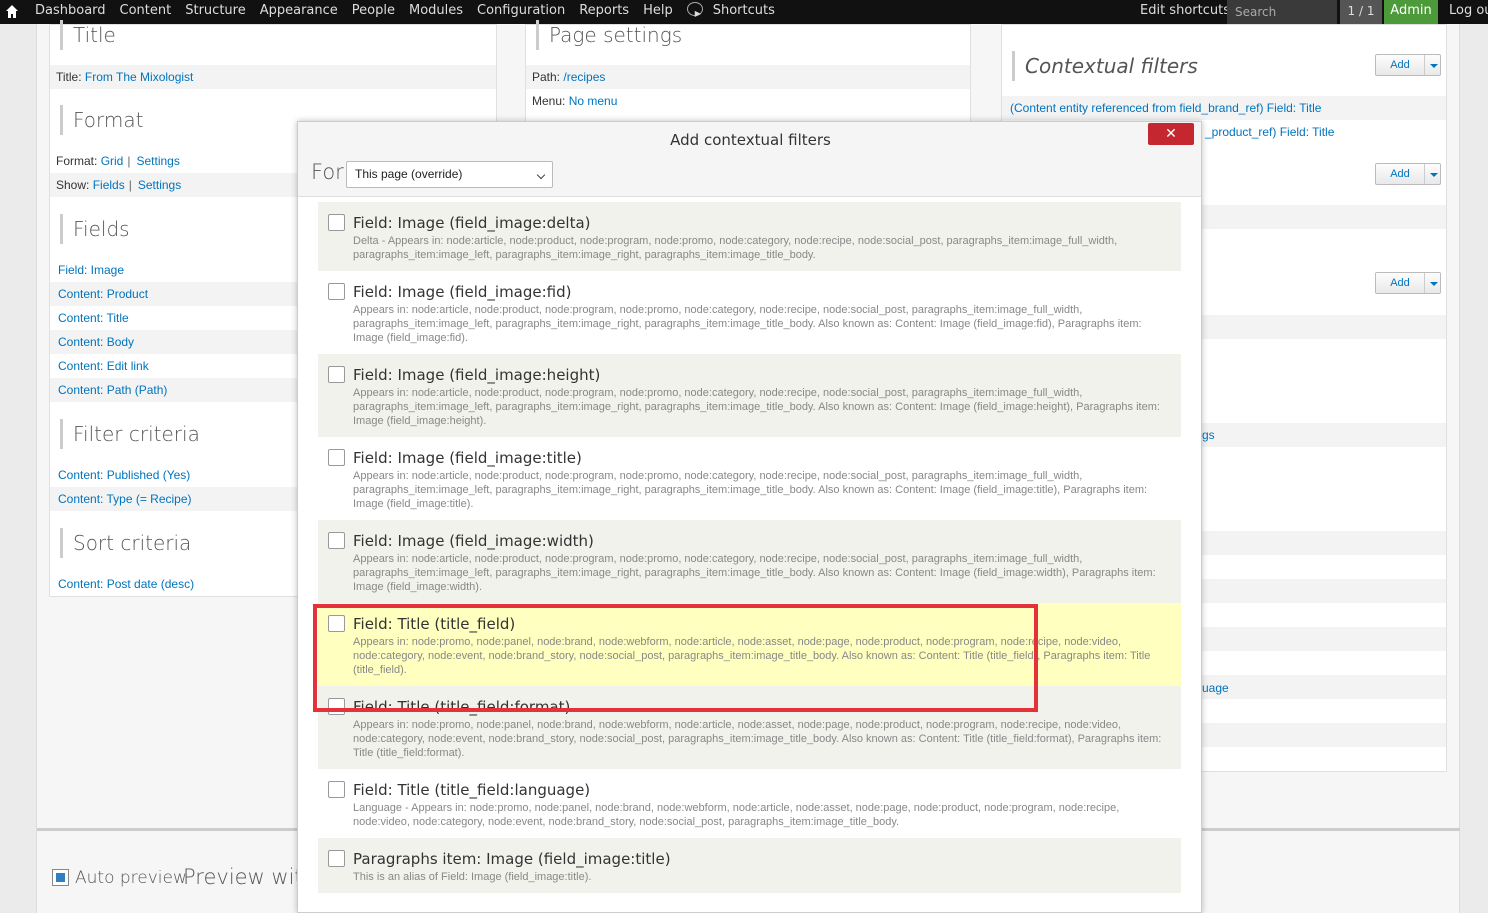 This screenshot has height=913, width=1488. I want to click on sort-criteria-heading: Sort criteria, so click(125, 543).